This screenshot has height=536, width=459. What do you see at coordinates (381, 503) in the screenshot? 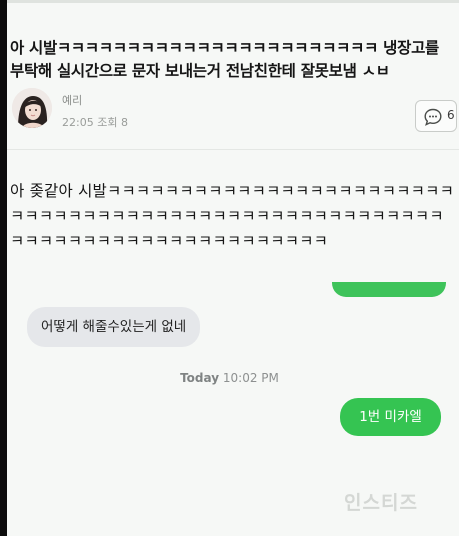
I see `watermark: 인스티즈` at bounding box center [381, 503].